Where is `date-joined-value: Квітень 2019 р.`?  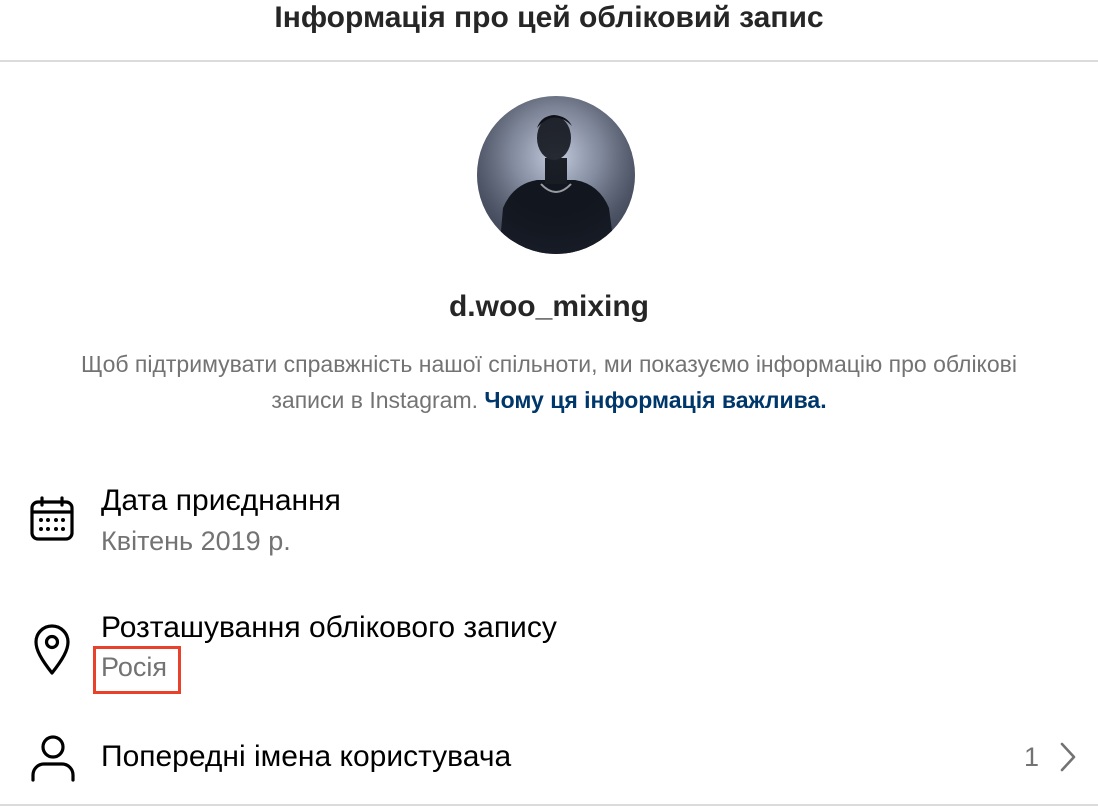
date-joined-value: Квітень 2019 р. is located at coordinates (196, 541).